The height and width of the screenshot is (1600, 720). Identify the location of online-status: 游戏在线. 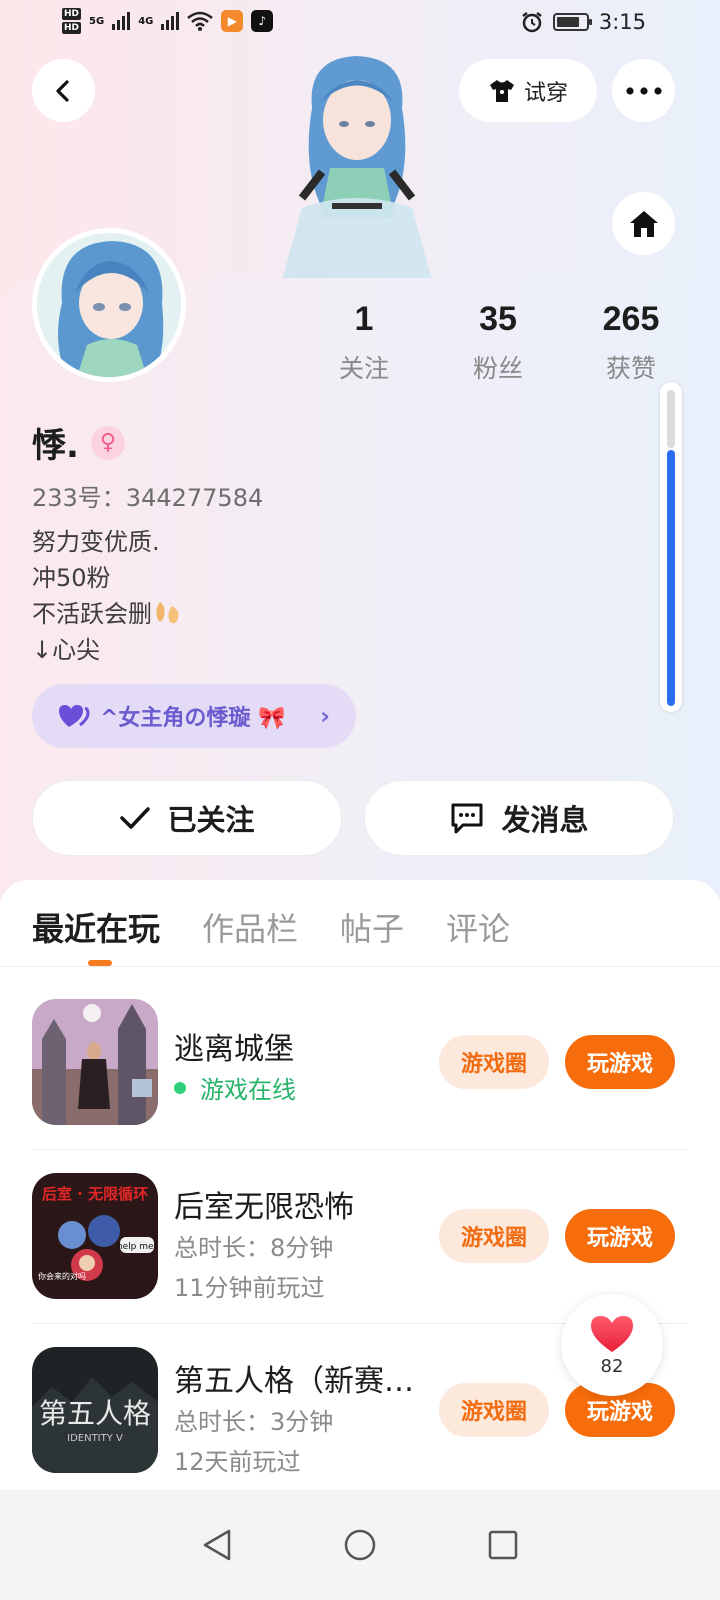
(235, 1087).